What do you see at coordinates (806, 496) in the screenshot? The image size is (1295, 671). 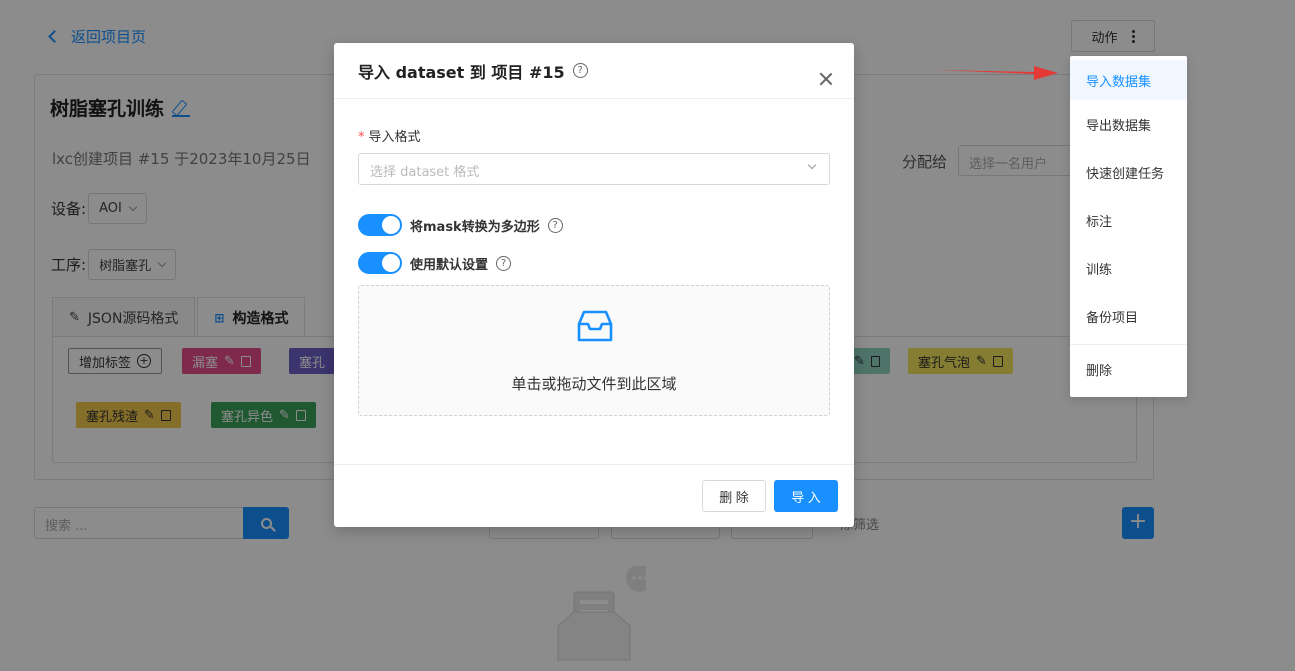 I see `import-button: 导 入` at bounding box center [806, 496].